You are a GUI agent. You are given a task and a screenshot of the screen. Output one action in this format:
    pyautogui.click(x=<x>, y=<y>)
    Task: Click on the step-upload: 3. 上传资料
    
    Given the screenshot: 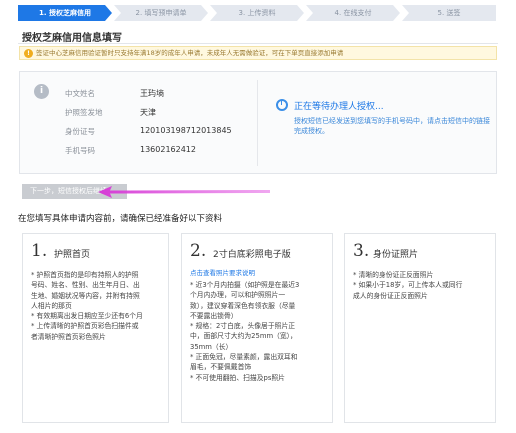 What is the action you would take?
    pyautogui.click(x=257, y=13)
    